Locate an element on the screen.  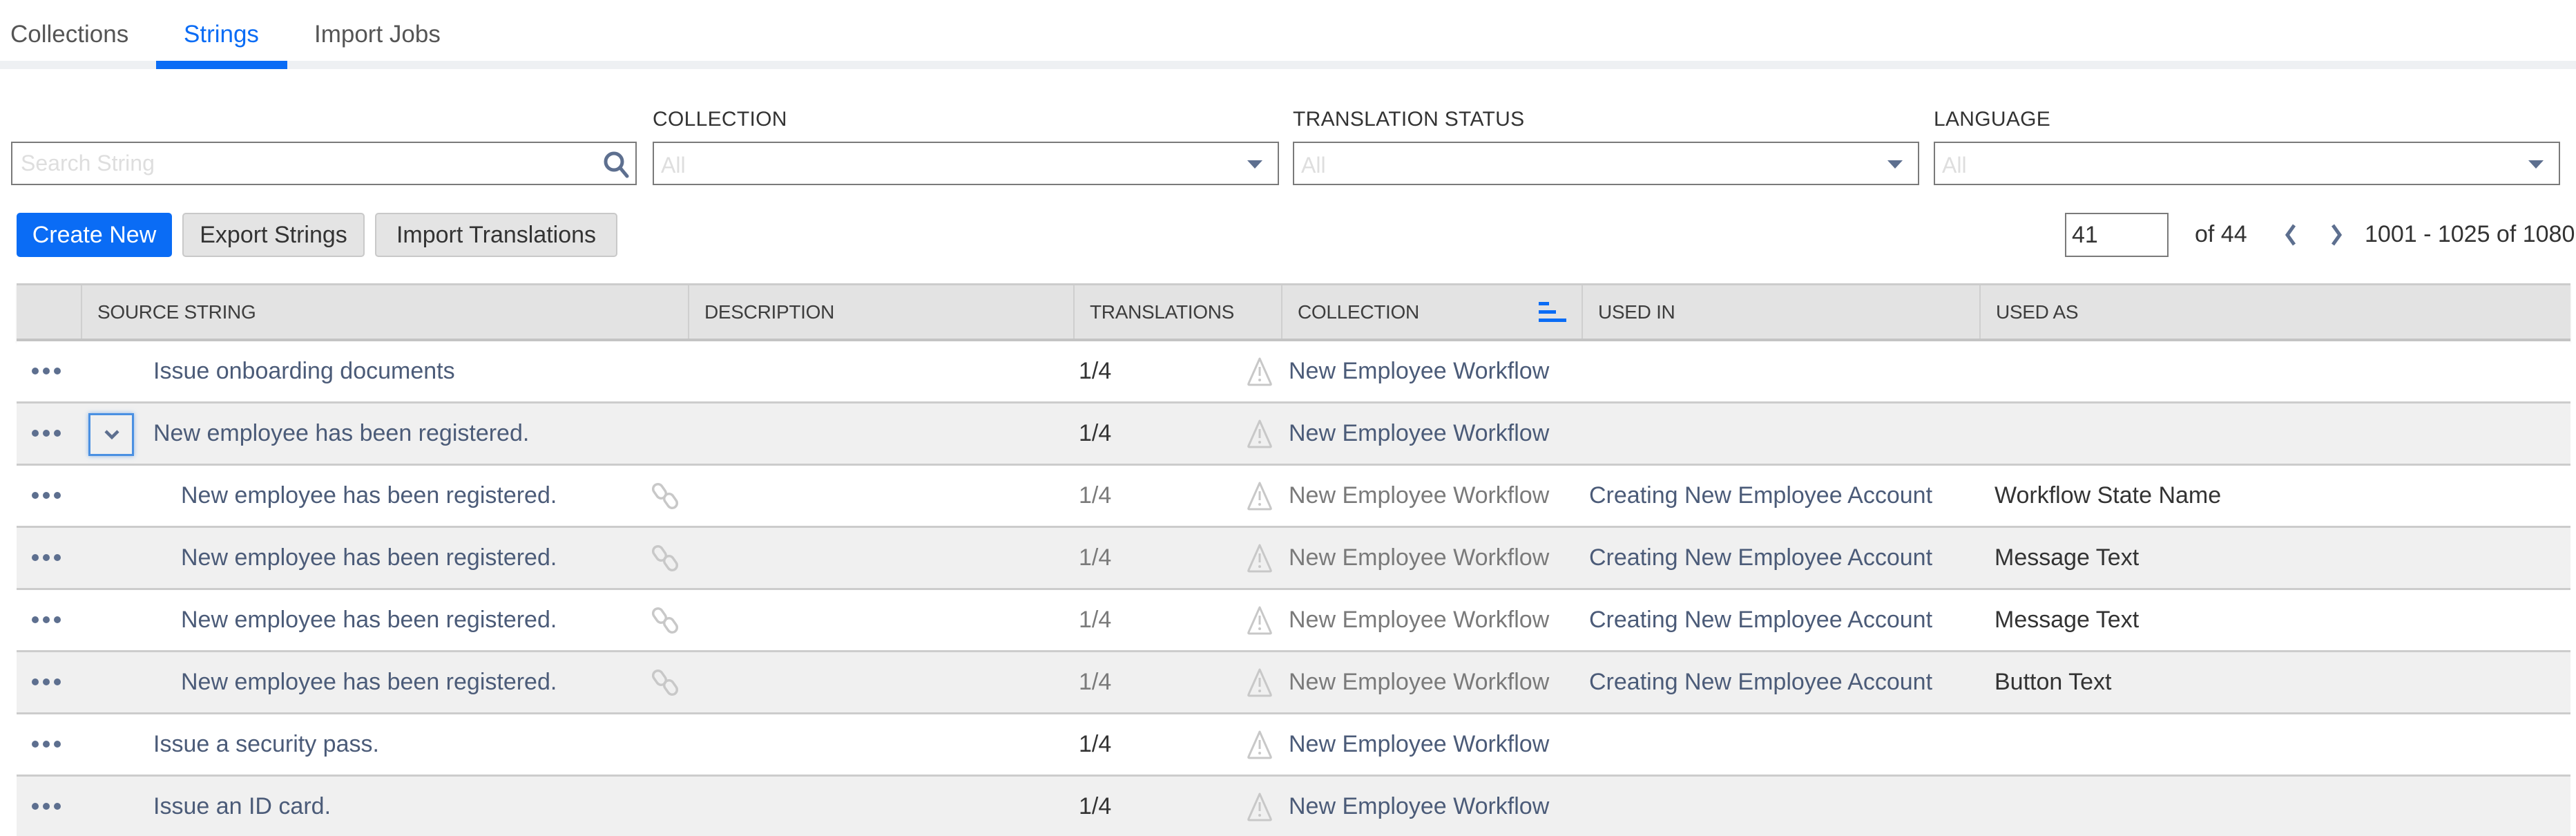
used-as: Button Text is located at coordinates (2053, 682).